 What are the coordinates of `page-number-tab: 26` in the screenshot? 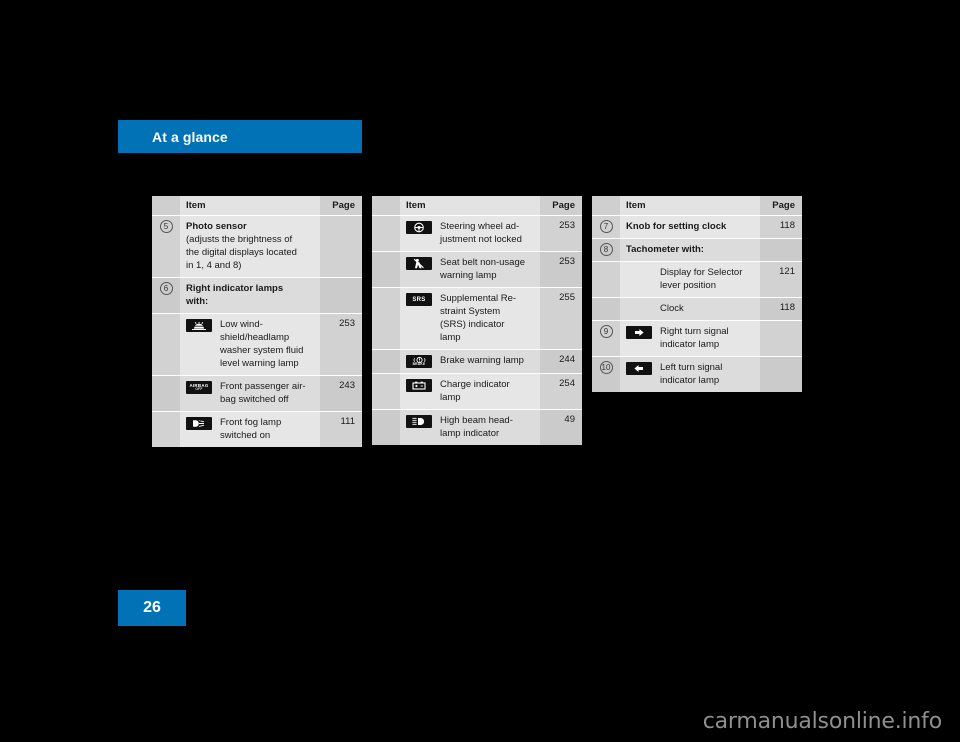 It's located at (152, 608).